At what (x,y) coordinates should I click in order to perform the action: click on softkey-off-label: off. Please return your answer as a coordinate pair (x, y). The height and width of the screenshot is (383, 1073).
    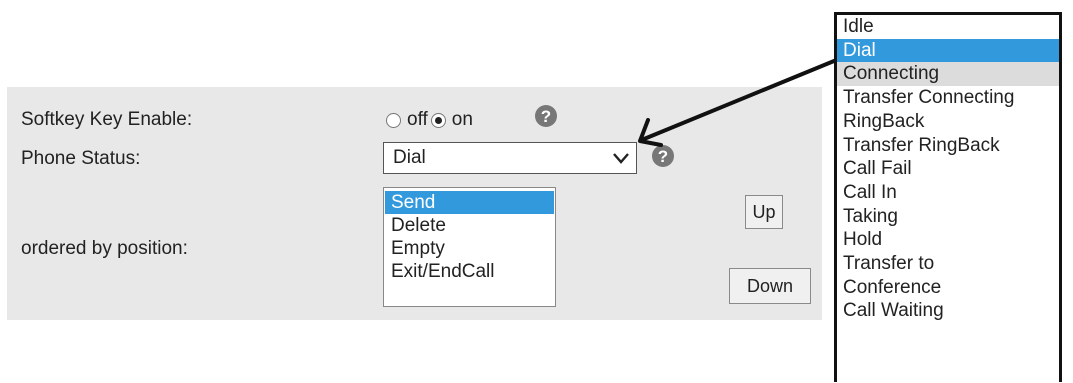
    Looking at the image, I should click on (417, 120).